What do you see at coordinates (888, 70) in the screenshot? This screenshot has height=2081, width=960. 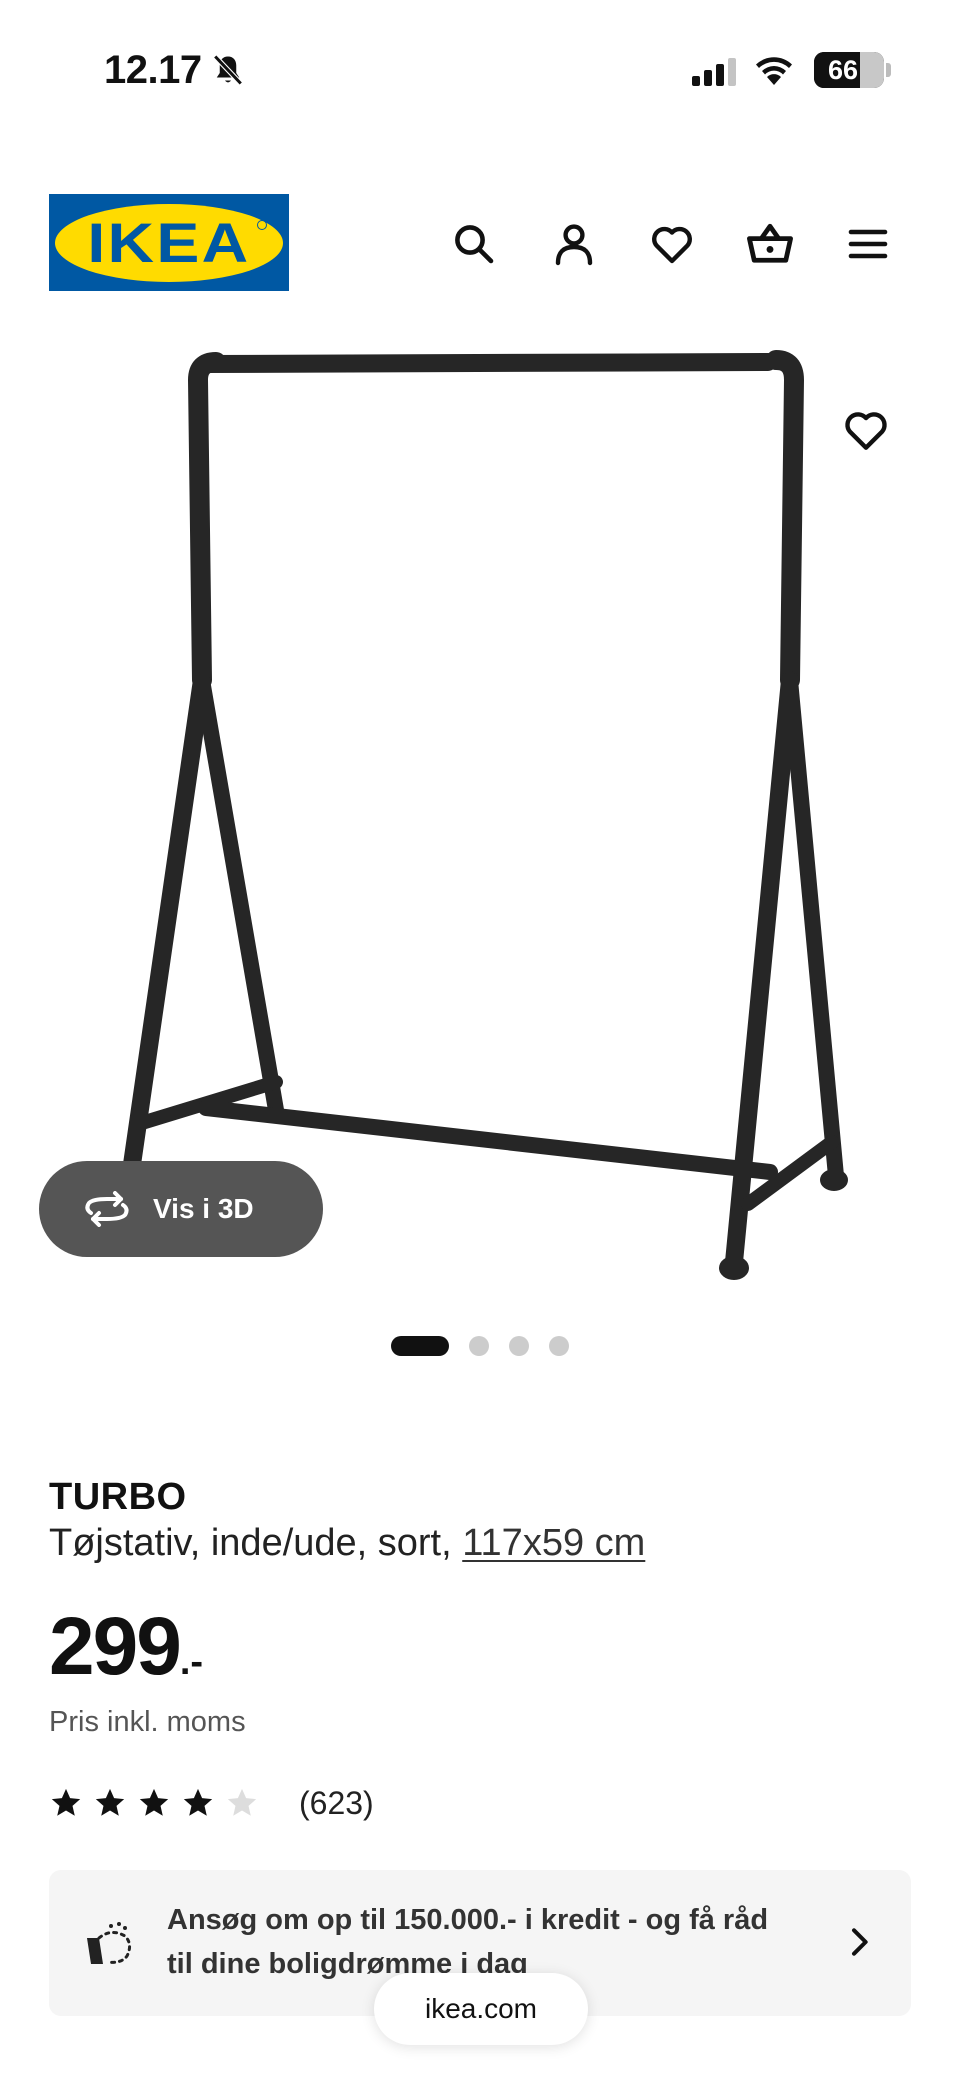 I see `battery-tip` at bounding box center [888, 70].